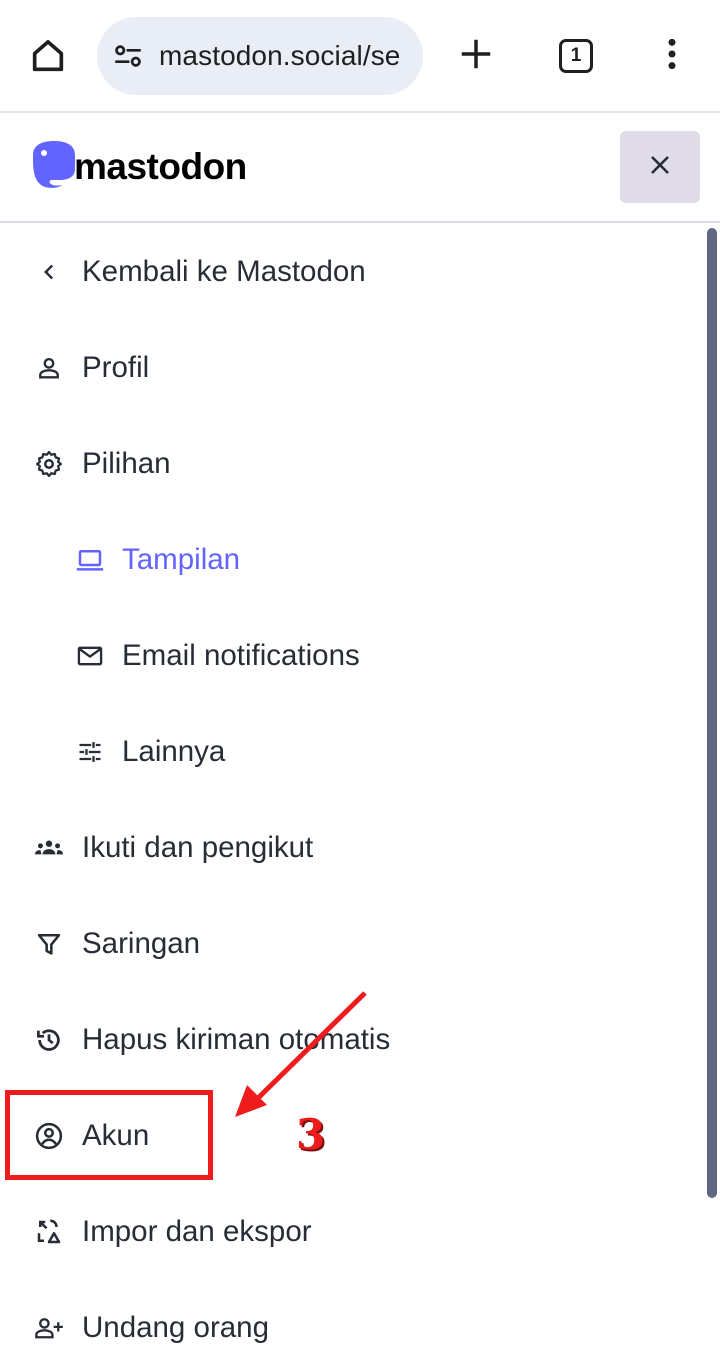 This screenshot has width=720, height=1366. Describe the element at coordinates (360, 168) in the screenshot. I see `site-header: mastodon` at that location.